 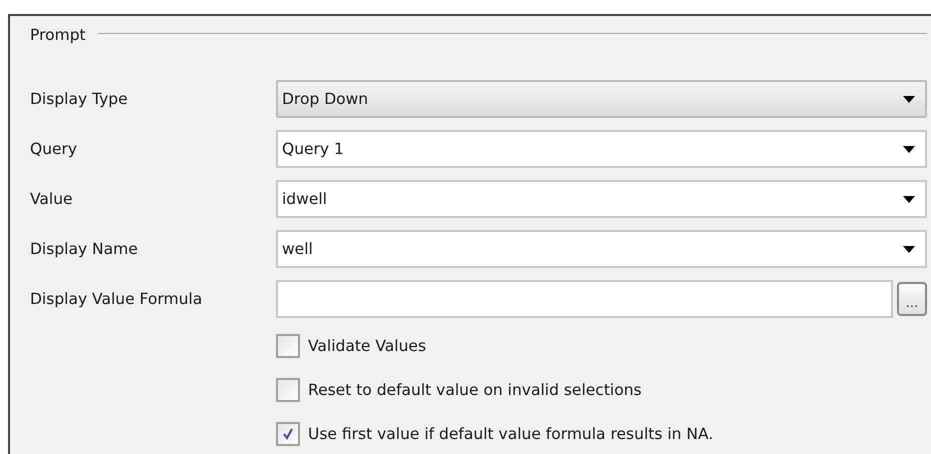 What do you see at coordinates (367, 346) in the screenshot?
I see `checkbox-label: Validate Values` at bounding box center [367, 346].